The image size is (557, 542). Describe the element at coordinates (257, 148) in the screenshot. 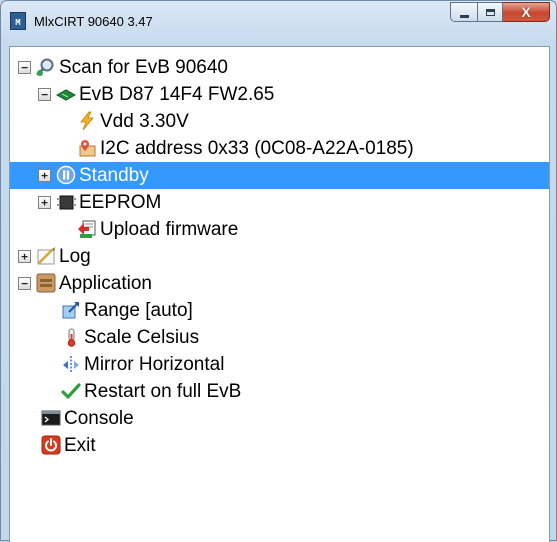

I see `tree-item-label: I2C address 0x33 (0C08-A22A-0185)` at that location.